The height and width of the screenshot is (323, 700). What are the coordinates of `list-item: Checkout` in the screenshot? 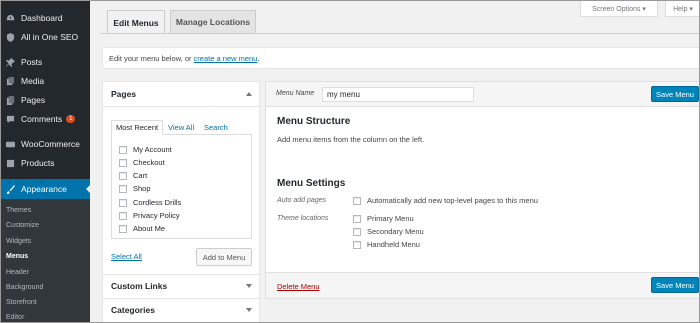 It's located at (142, 162).